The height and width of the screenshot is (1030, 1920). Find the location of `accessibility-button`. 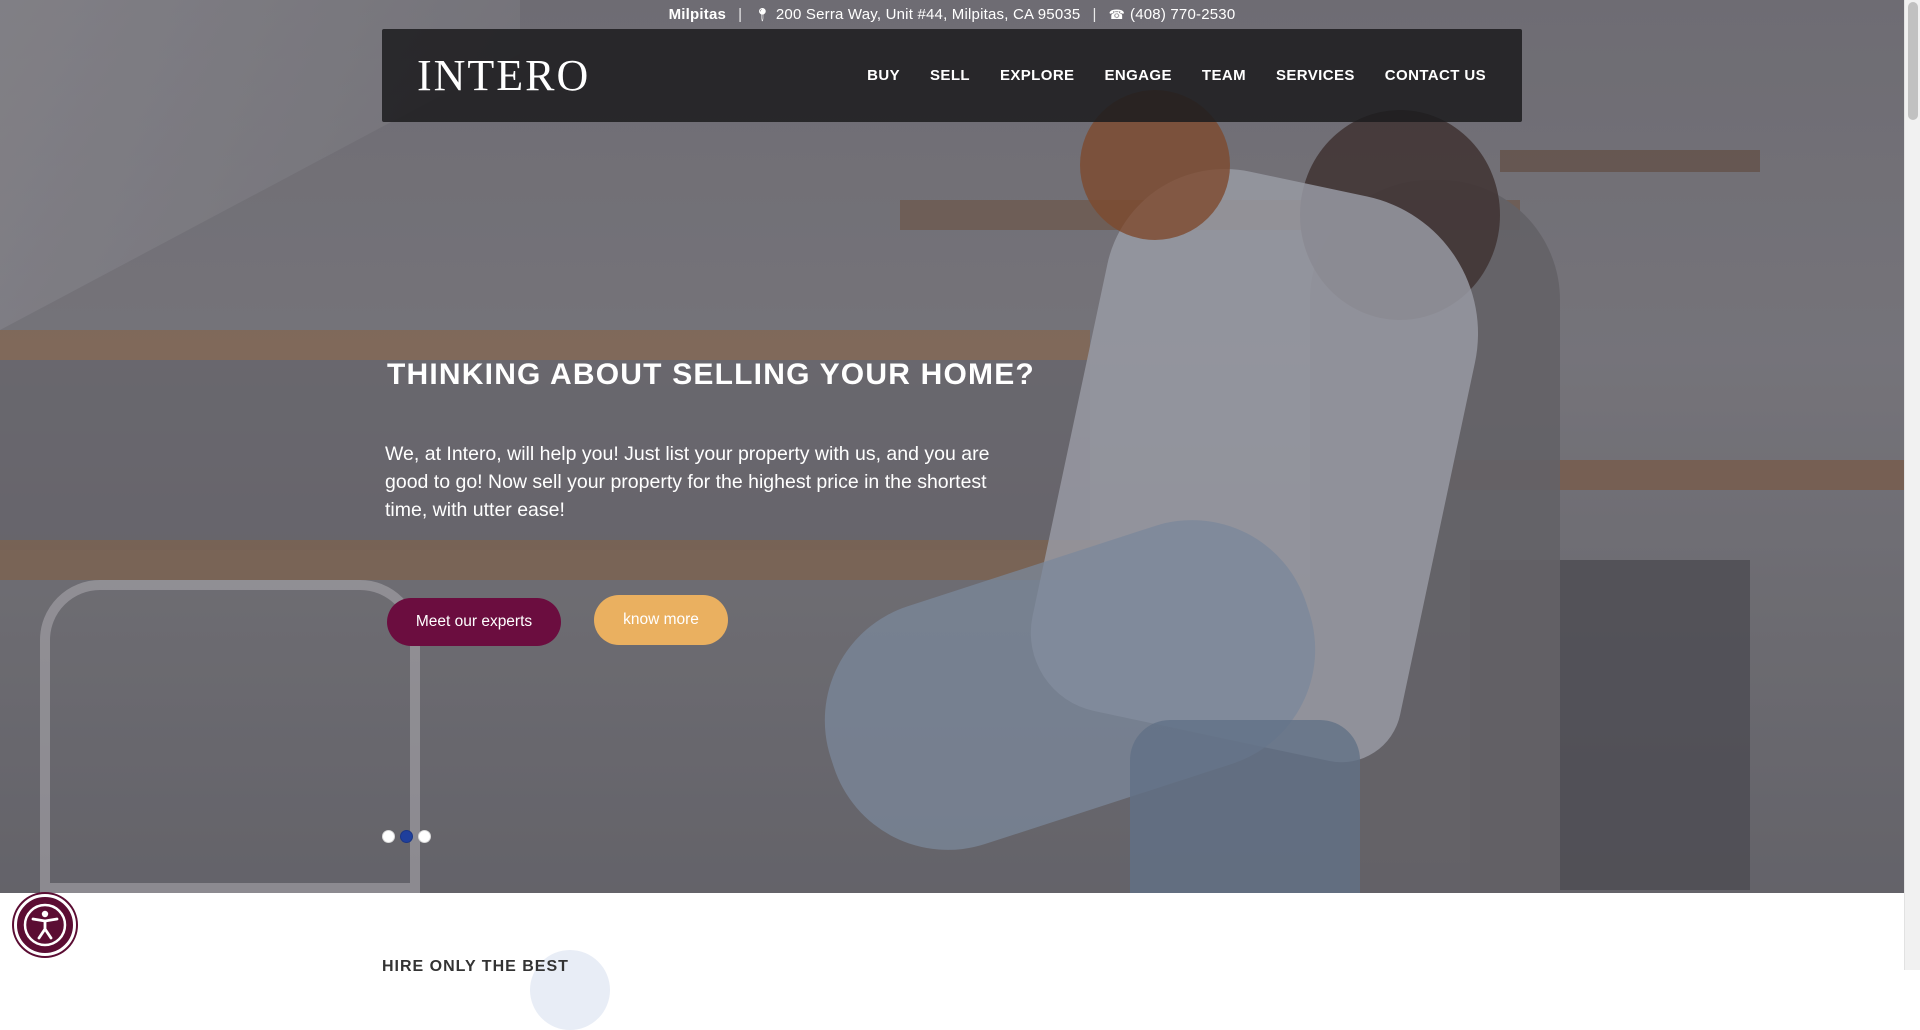

accessibility-button is located at coordinates (45, 925).